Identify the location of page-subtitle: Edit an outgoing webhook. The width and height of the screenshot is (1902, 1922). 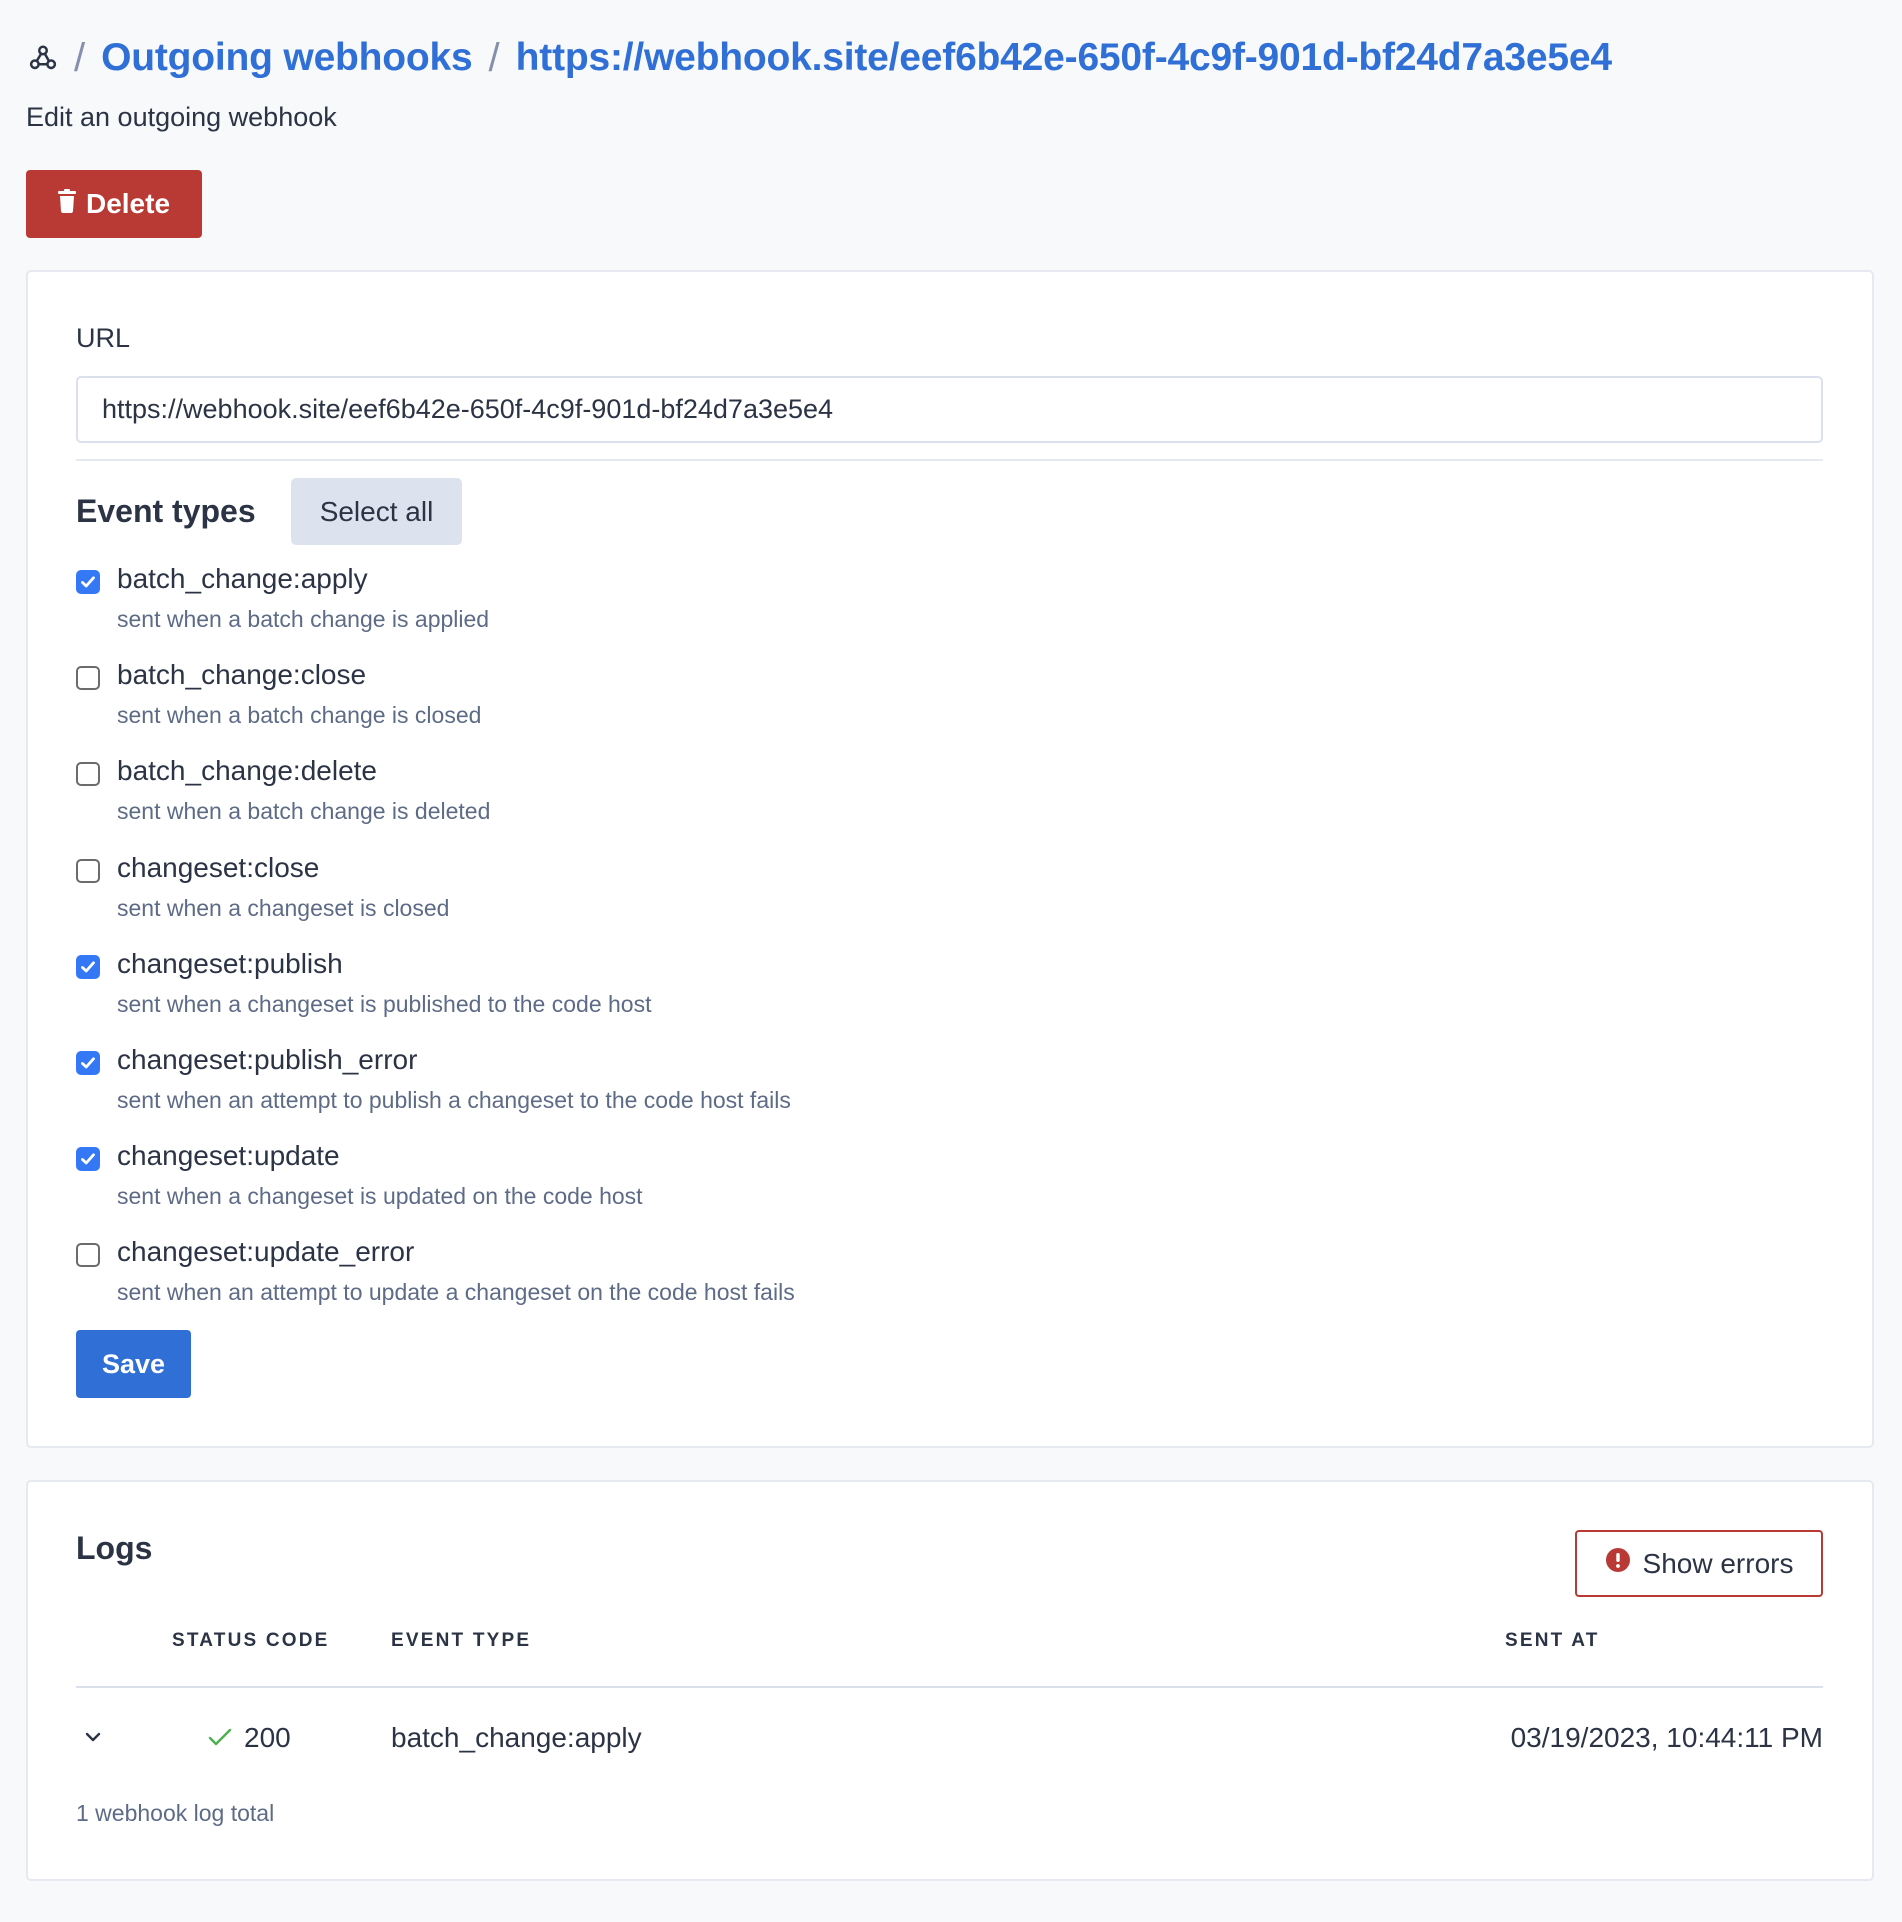
(181, 117).